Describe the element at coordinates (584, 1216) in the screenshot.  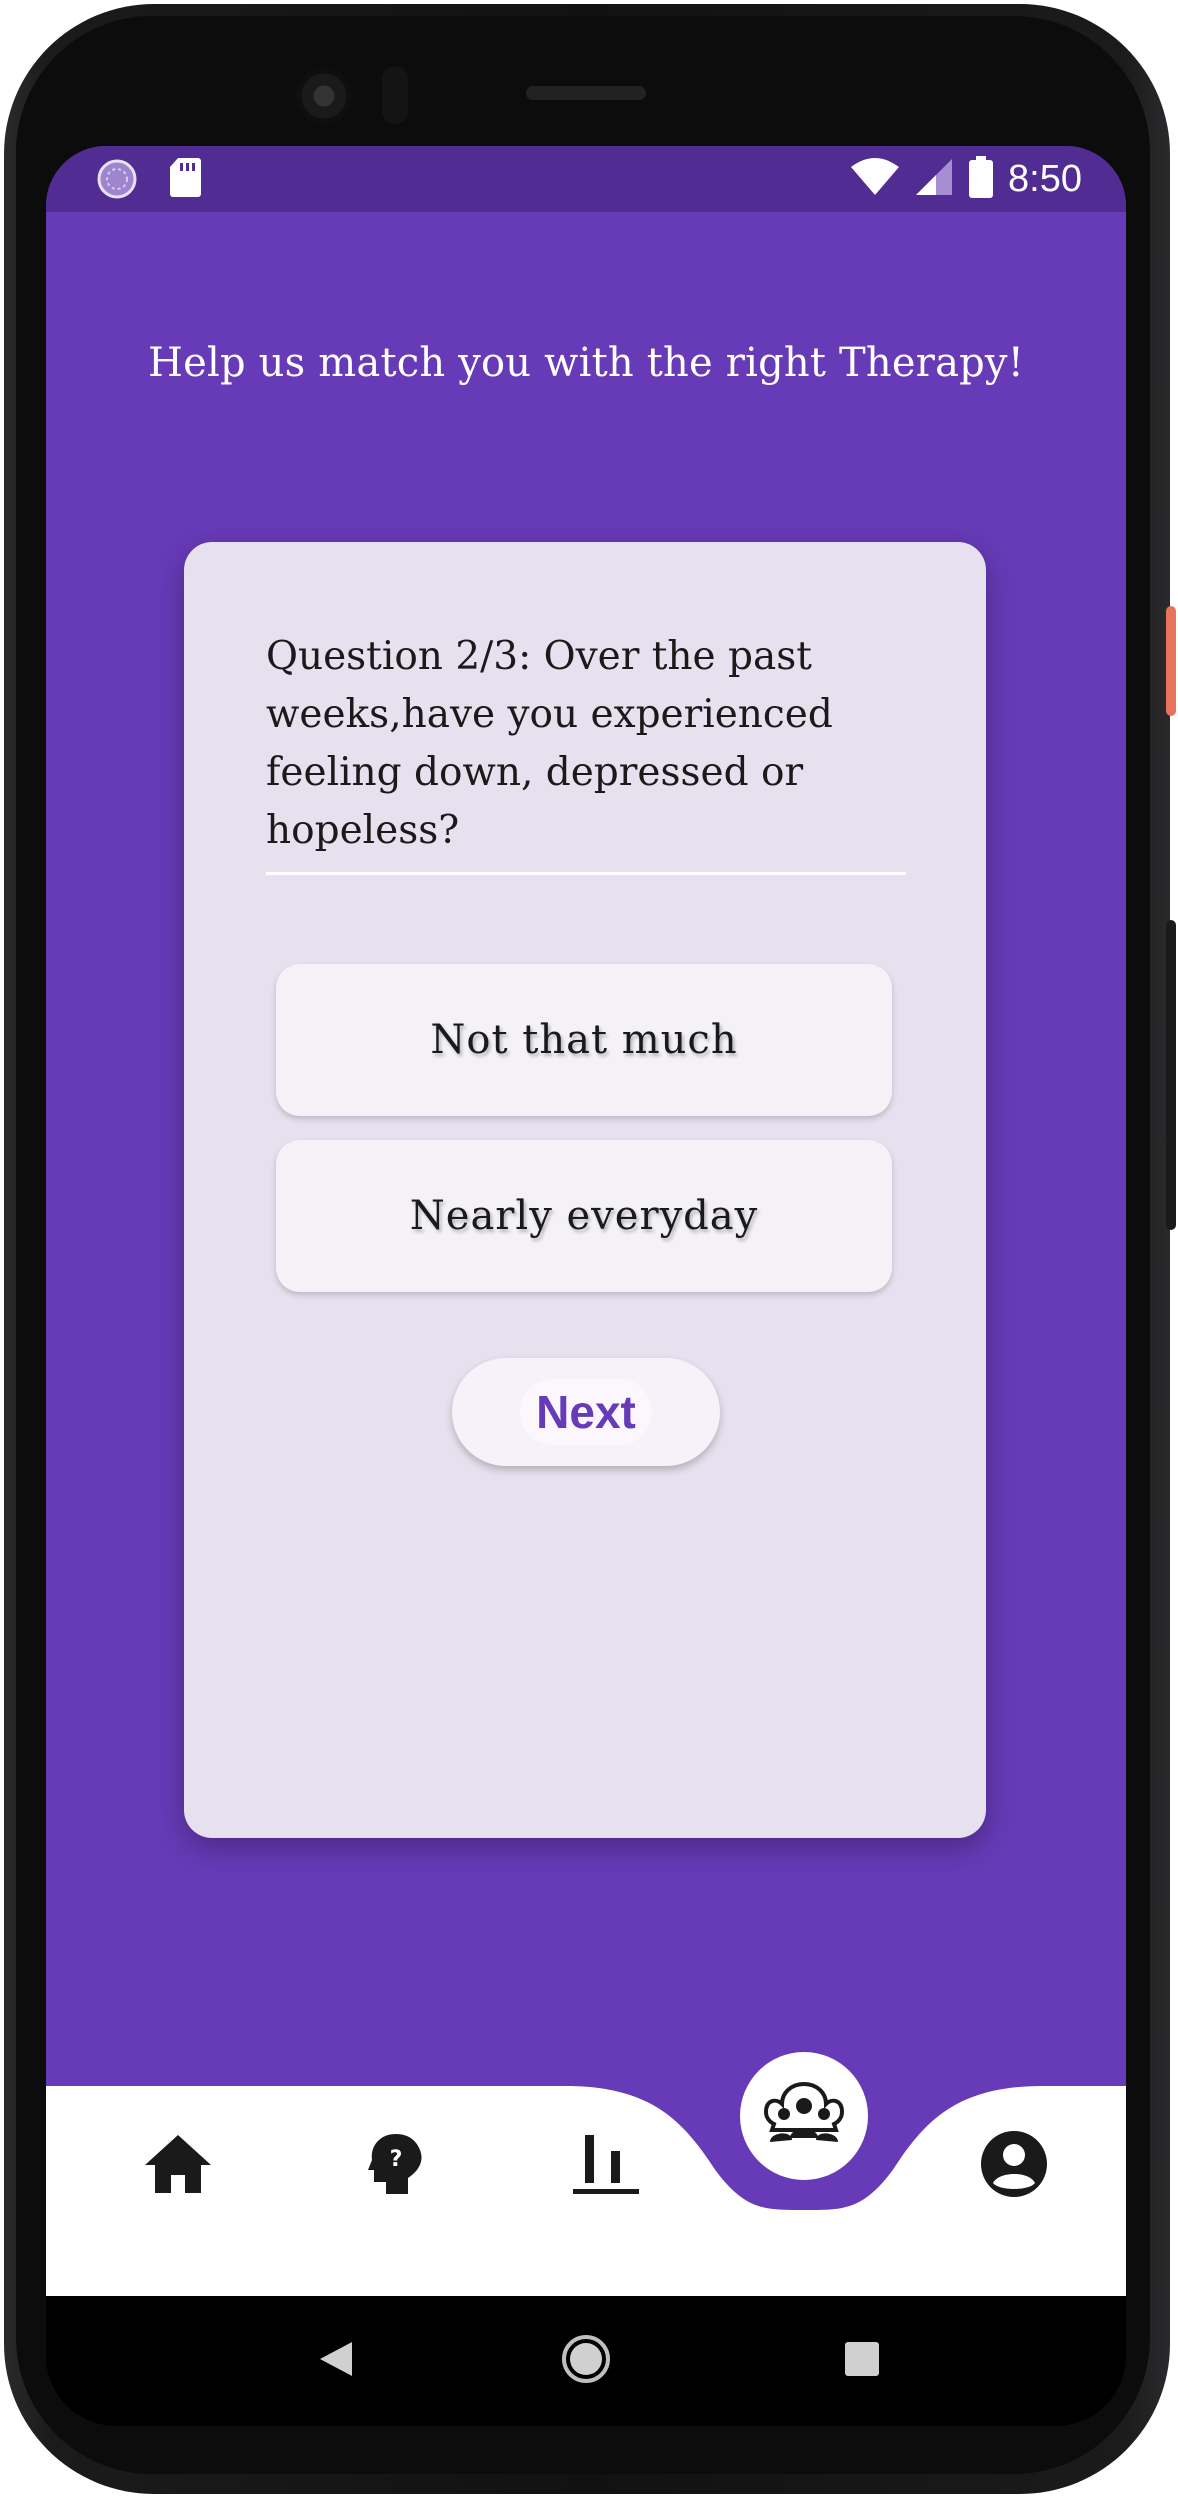
I see `answer-option-nearly-everyday: Nearly everyday` at that location.